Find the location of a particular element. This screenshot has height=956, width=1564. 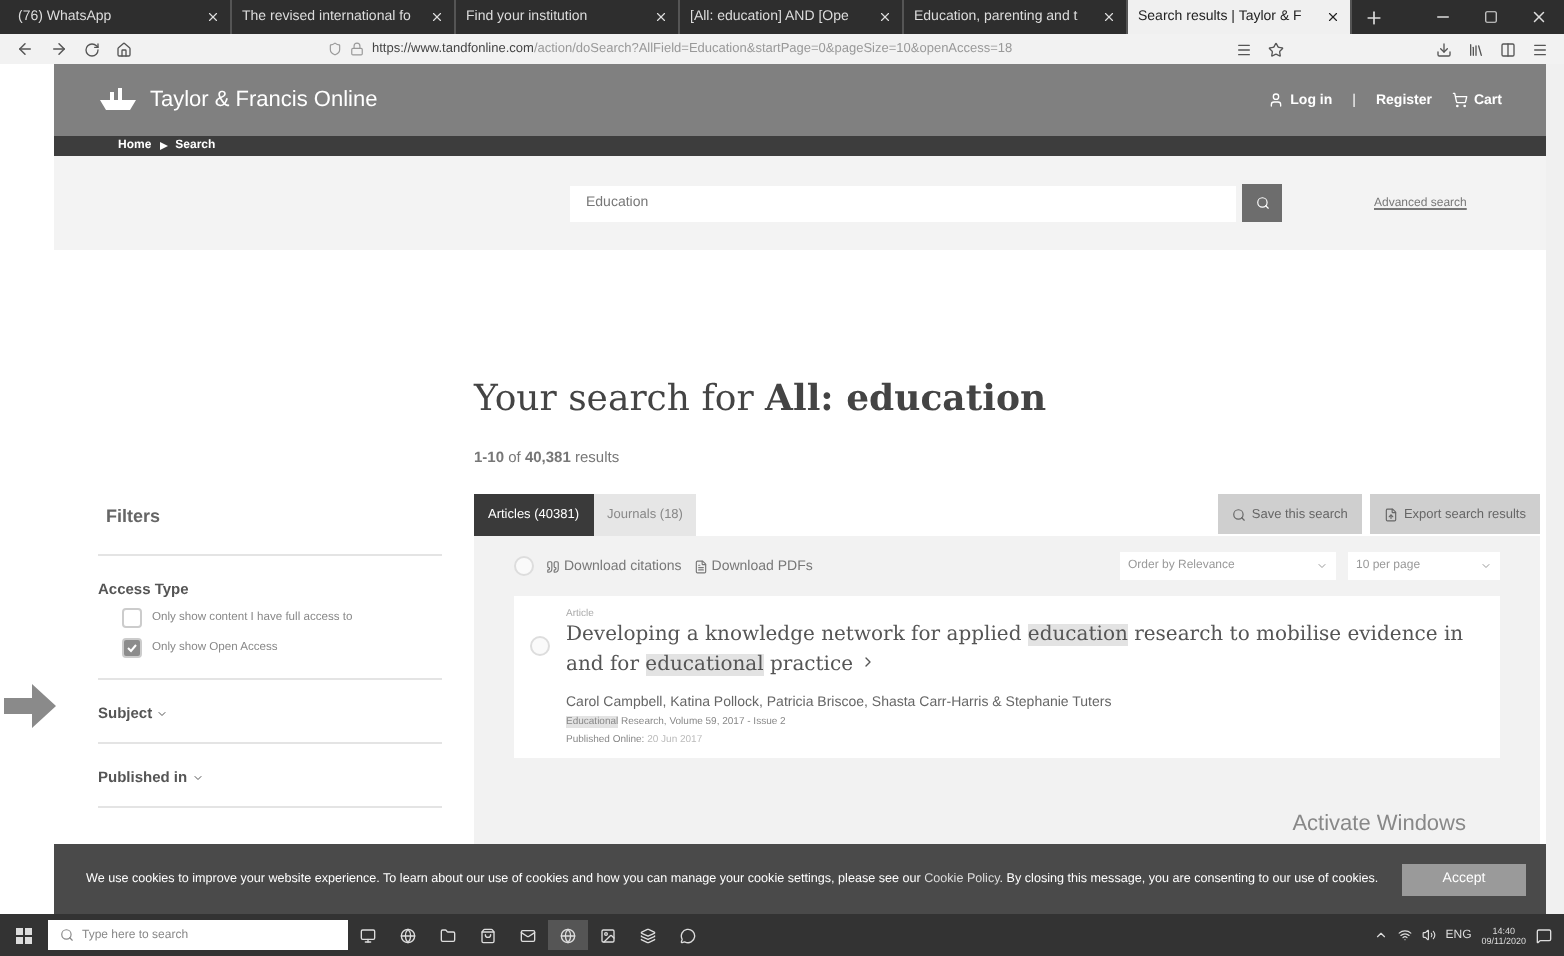

volume-icon is located at coordinates (1428, 935).